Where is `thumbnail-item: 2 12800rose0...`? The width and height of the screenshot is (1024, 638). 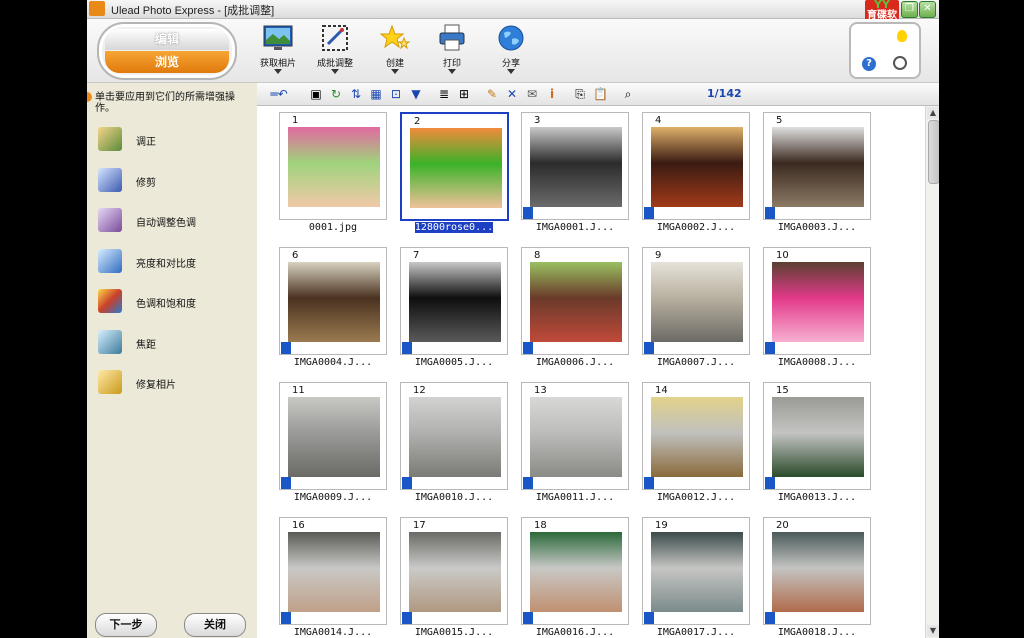
thumbnail-item: 2 12800rose0... is located at coordinates (454, 172).